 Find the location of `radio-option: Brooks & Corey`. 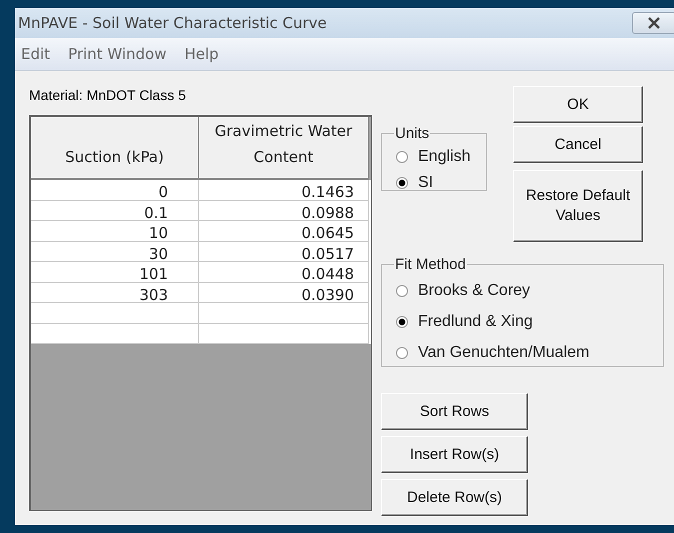

radio-option: Brooks & Corey is located at coordinates (525, 290).